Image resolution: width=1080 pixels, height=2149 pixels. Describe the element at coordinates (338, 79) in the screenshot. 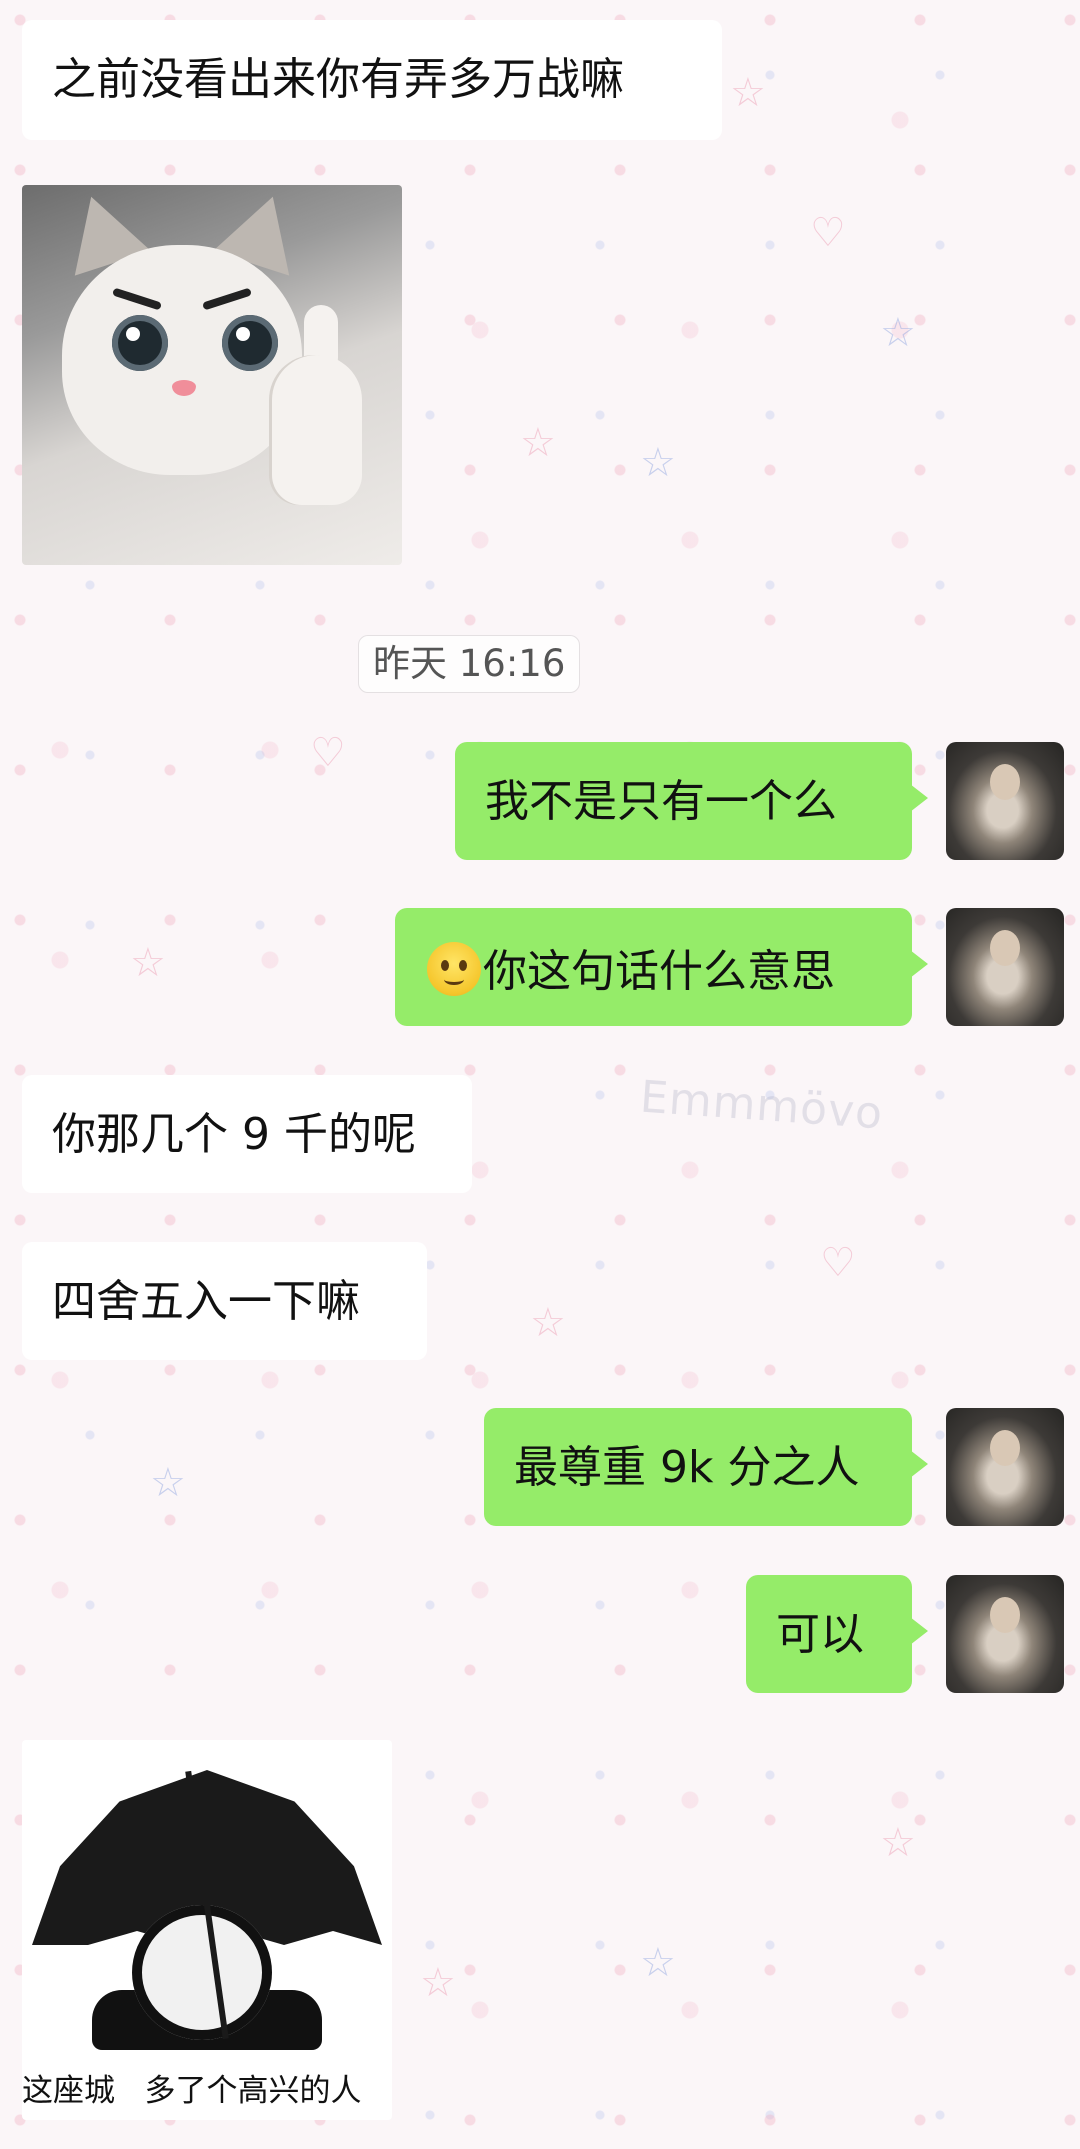

I see `message-text: 之前没看出来你有弄多万战嘛` at that location.